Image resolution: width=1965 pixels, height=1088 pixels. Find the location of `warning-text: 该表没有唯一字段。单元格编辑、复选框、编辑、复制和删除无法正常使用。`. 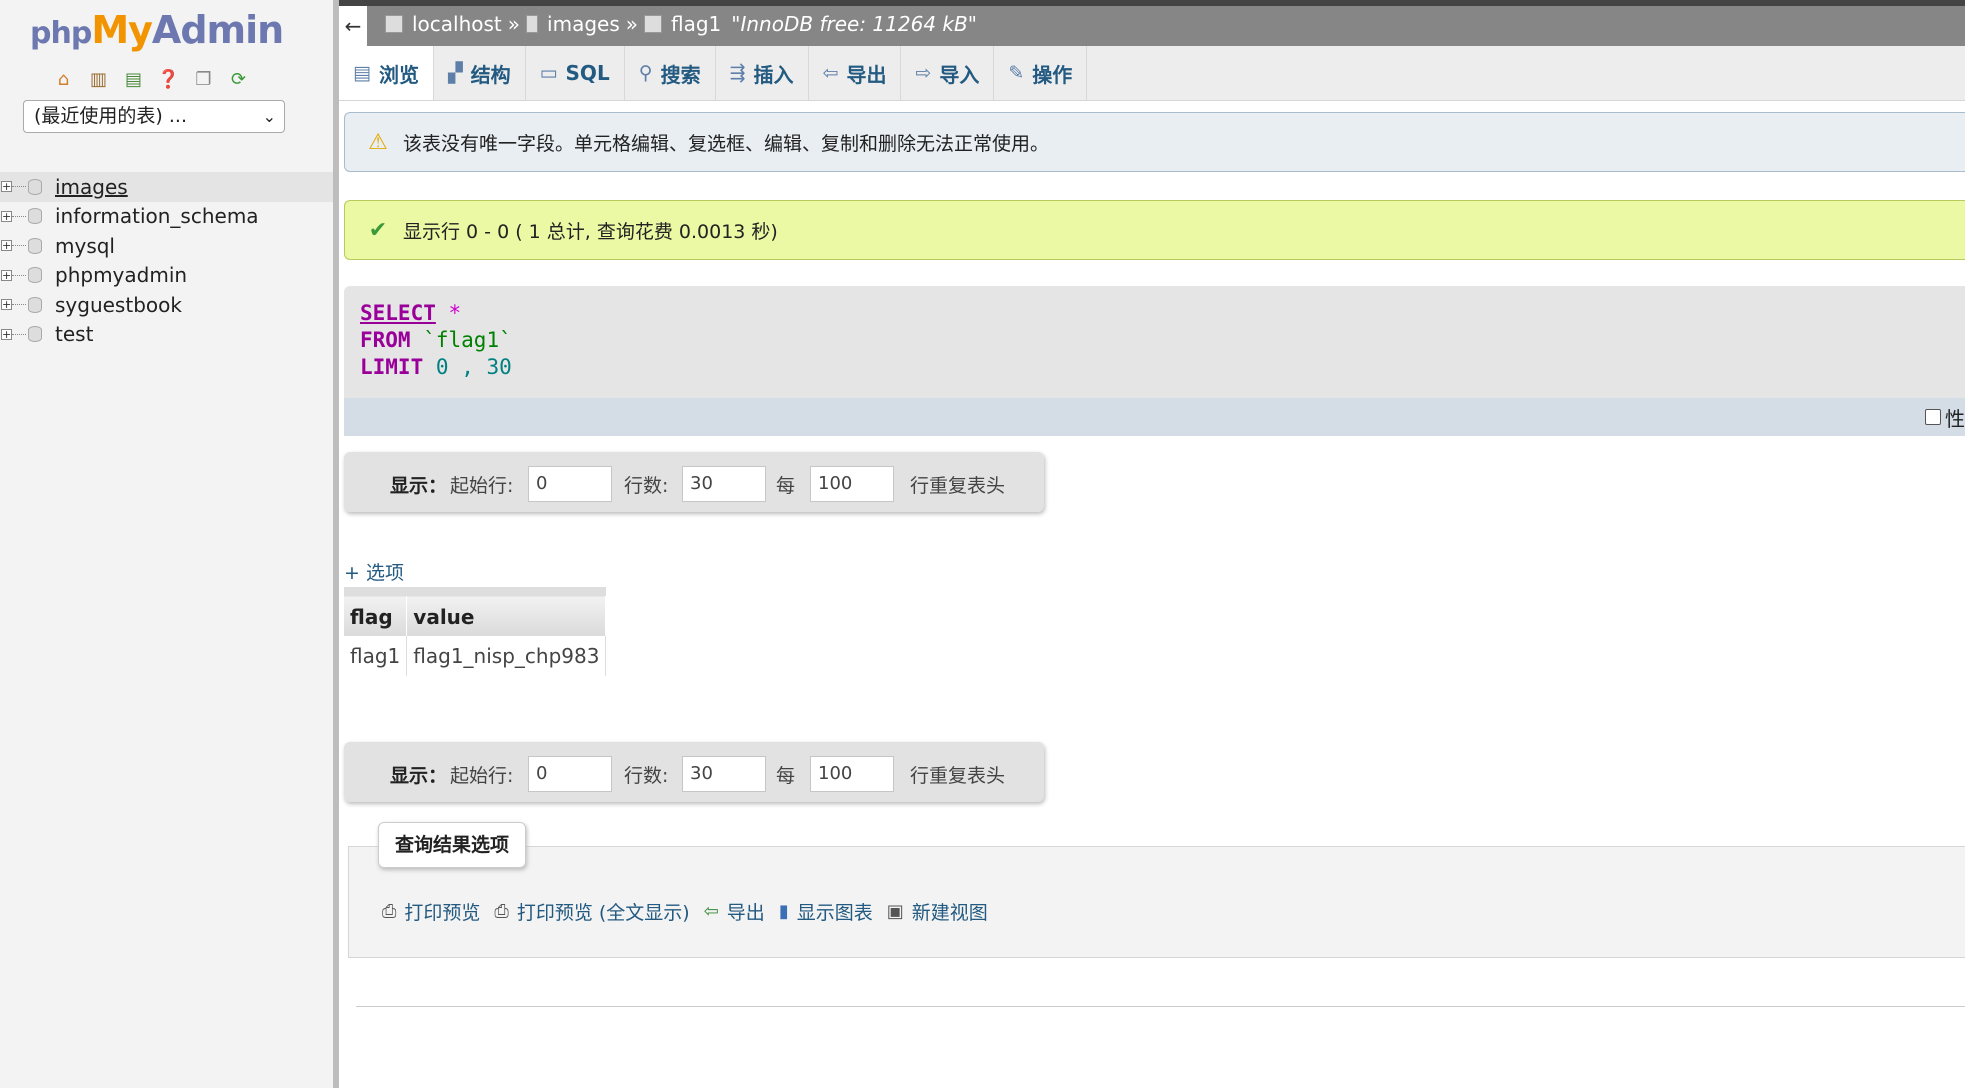

warning-text: 该表没有唯一字段。单元格编辑、复选框、编辑、复制和删除无法正常使用。 is located at coordinates (726, 143).